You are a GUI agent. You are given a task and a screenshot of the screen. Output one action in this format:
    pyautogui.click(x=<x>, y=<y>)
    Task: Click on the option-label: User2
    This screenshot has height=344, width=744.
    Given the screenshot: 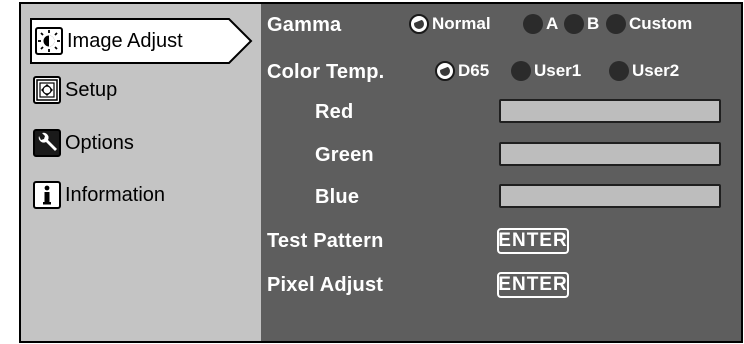 What is the action you would take?
    pyautogui.click(x=656, y=70)
    